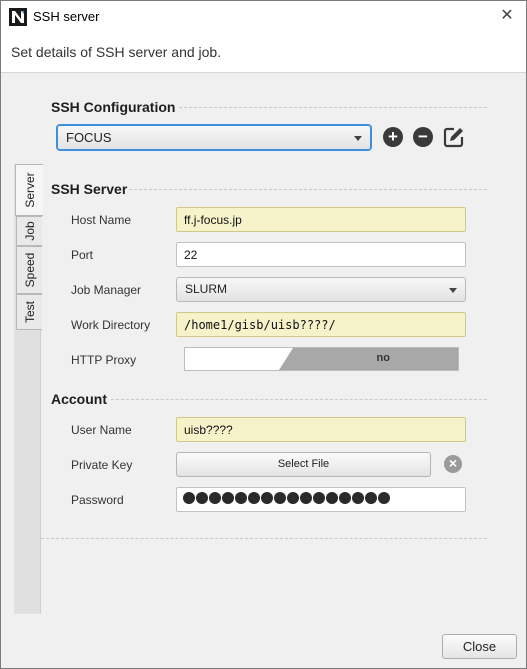 The image size is (527, 669). Describe the element at coordinates (303, 464) in the screenshot. I see `select-file-button: Select File` at that location.